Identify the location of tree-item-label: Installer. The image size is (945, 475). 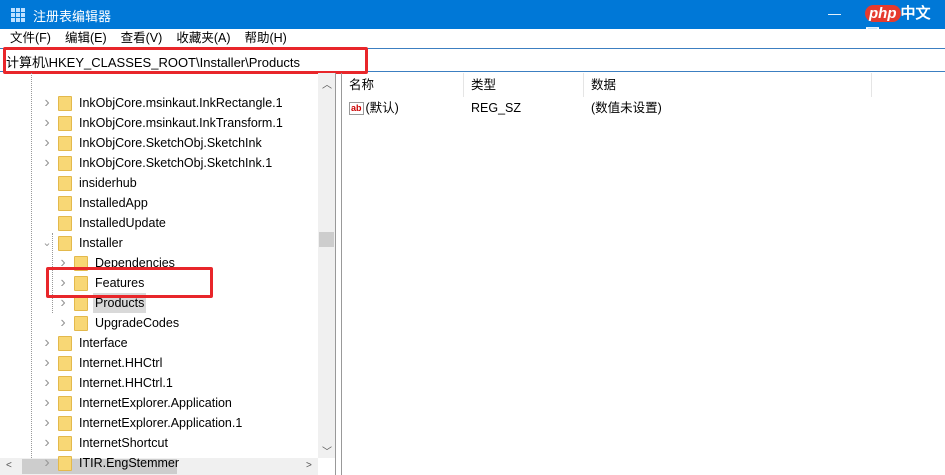
(101, 243).